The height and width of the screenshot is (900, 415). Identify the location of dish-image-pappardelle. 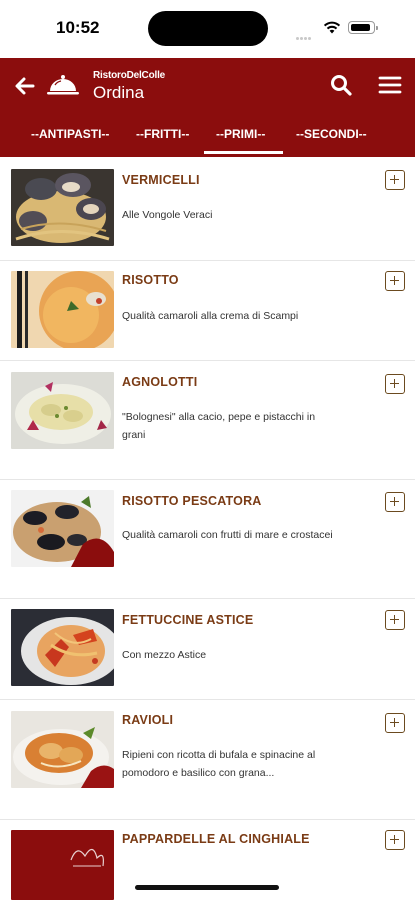
(62, 865).